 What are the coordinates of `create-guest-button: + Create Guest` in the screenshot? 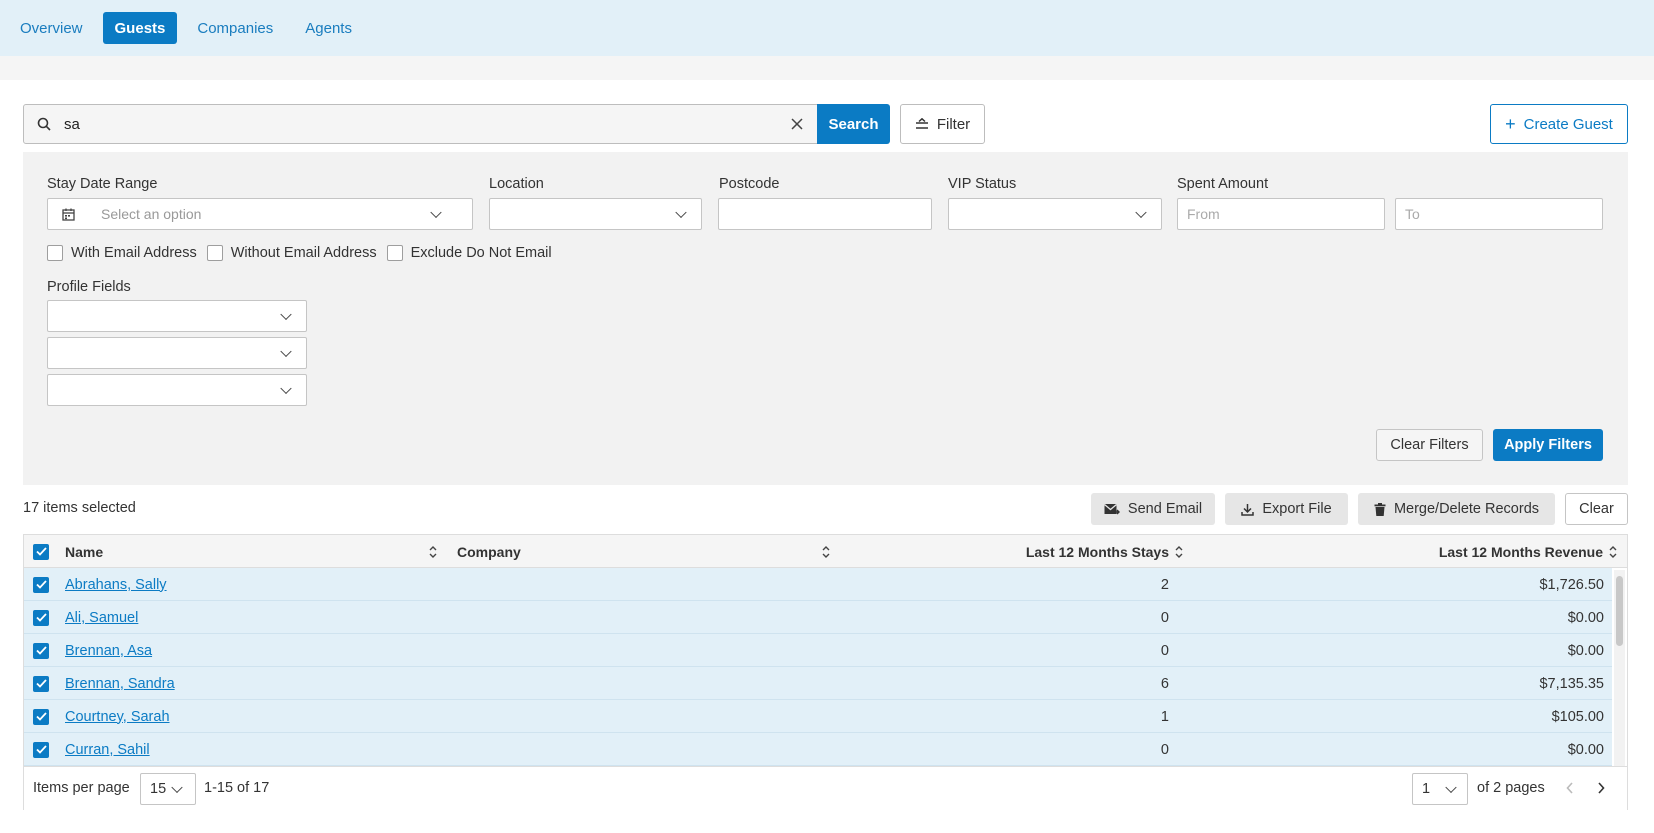 It's located at (1559, 124).